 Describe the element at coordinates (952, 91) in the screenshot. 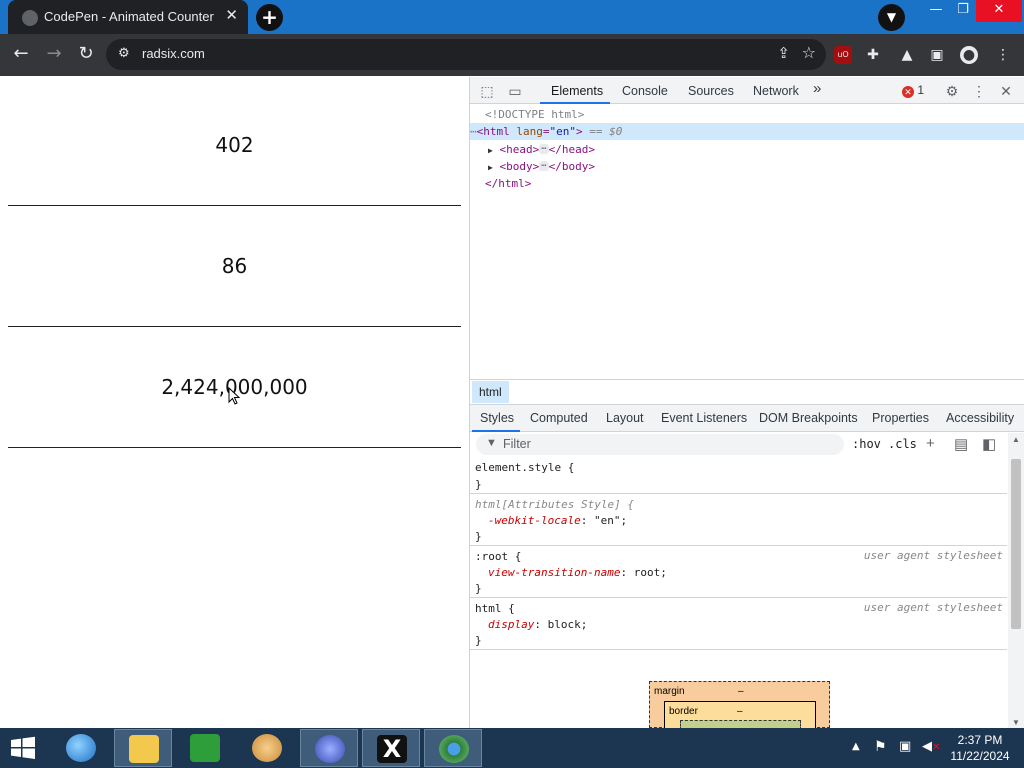

I see `settings-gear-icon: ⚙` at that location.